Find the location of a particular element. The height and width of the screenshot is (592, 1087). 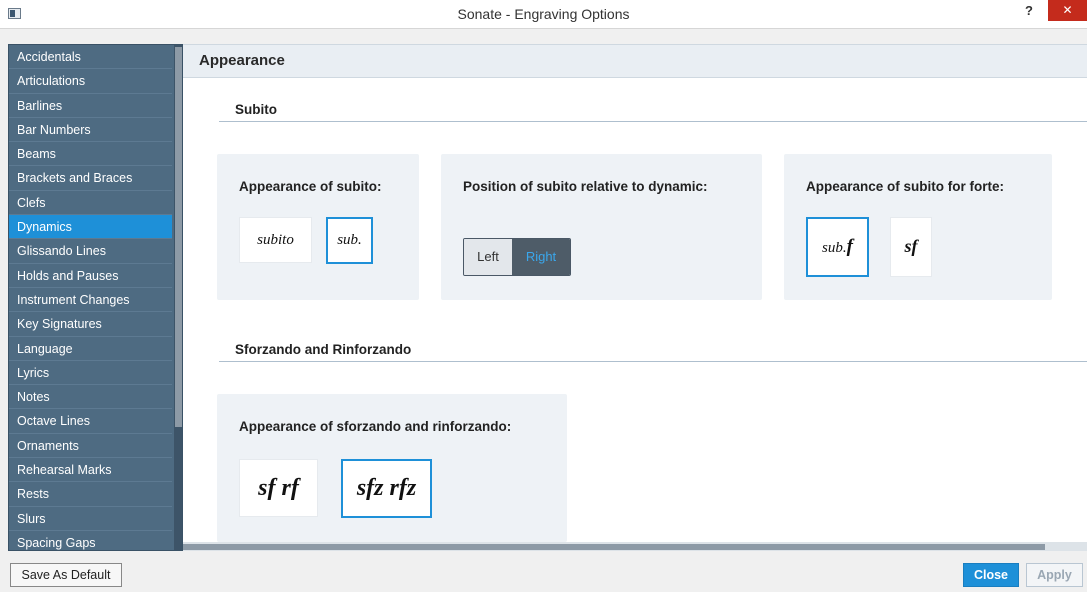

subito-appearance-title: Appearance of subito: is located at coordinates (310, 186).